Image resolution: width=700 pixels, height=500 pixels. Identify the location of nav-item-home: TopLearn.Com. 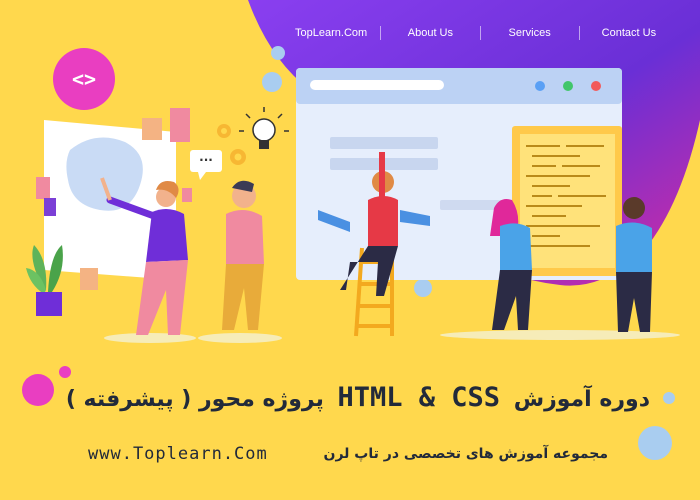
(332, 33).